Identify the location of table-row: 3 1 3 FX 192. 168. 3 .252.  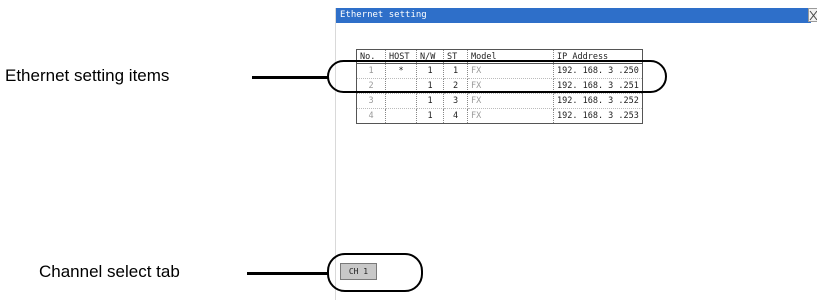
(499, 101).